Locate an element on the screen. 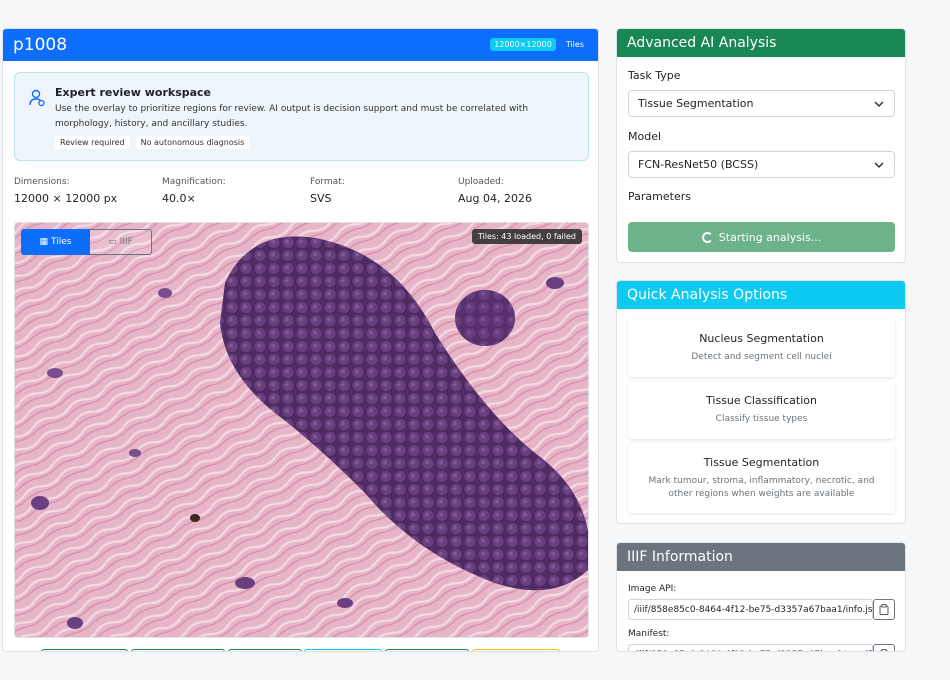 This screenshot has width=950, height=680. iiif-view-button: ▭ IIIF is located at coordinates (121, 242).